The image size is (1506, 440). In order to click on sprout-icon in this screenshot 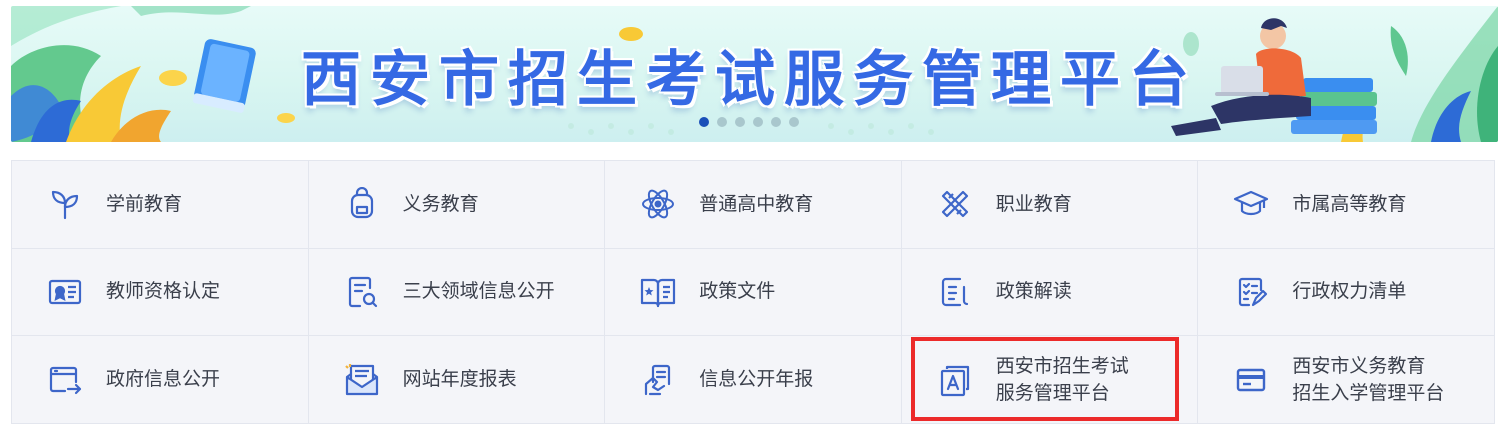, I will do `click(65, 204)`.